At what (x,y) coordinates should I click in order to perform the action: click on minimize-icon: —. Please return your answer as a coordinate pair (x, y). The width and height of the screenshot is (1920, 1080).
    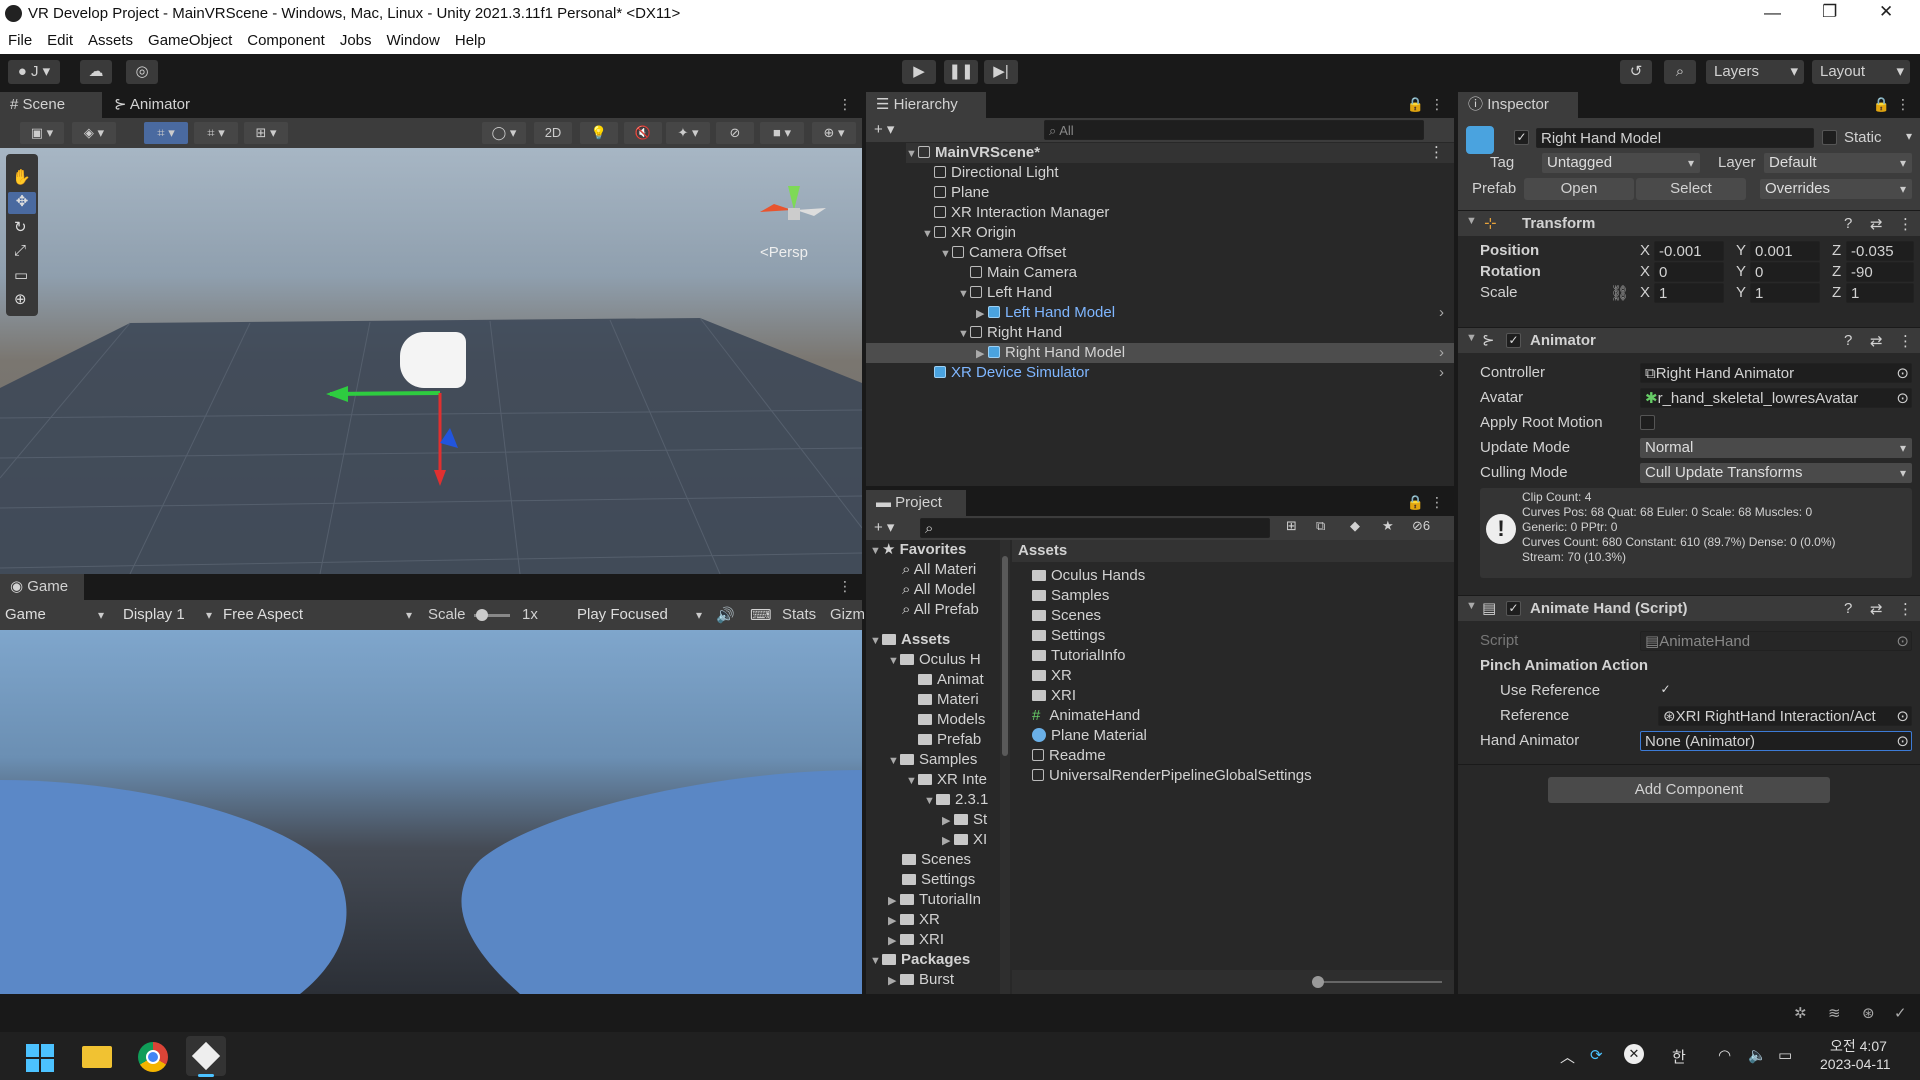
    Looking at the image, I should click on (1772, 13).